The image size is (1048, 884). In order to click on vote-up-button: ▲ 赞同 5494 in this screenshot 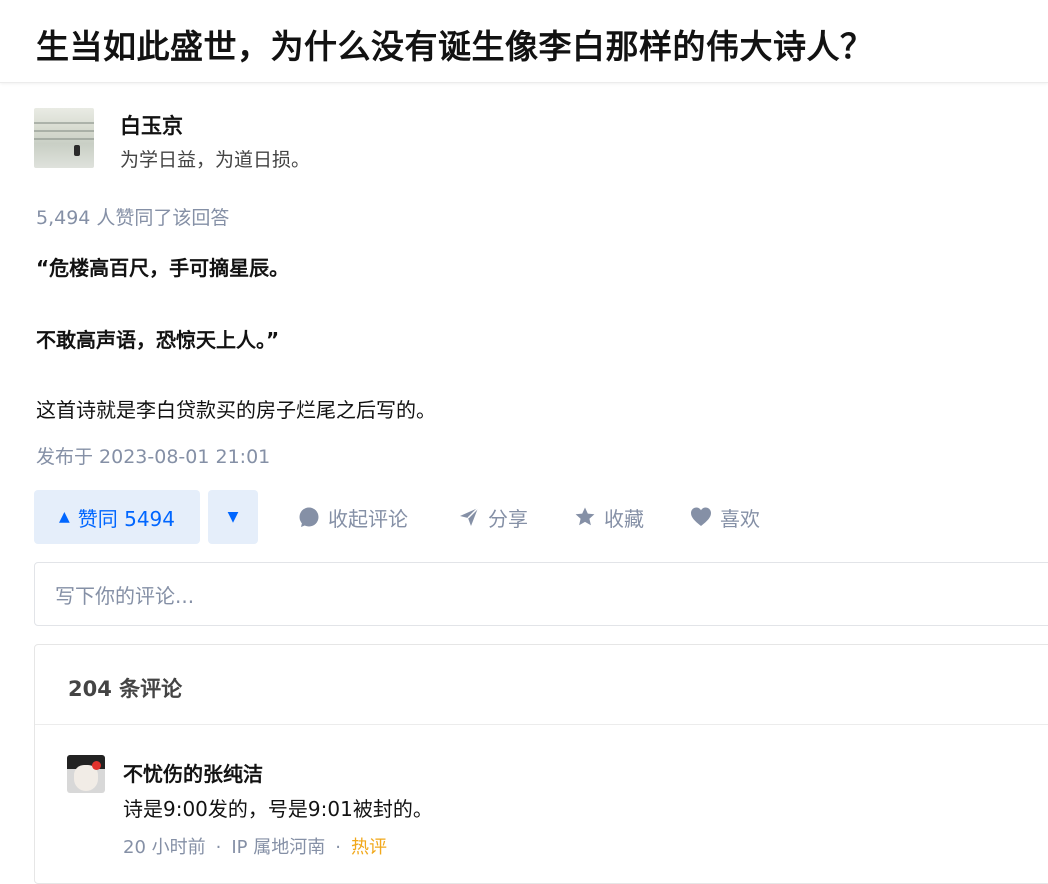, I will do `click(117, 517)`.